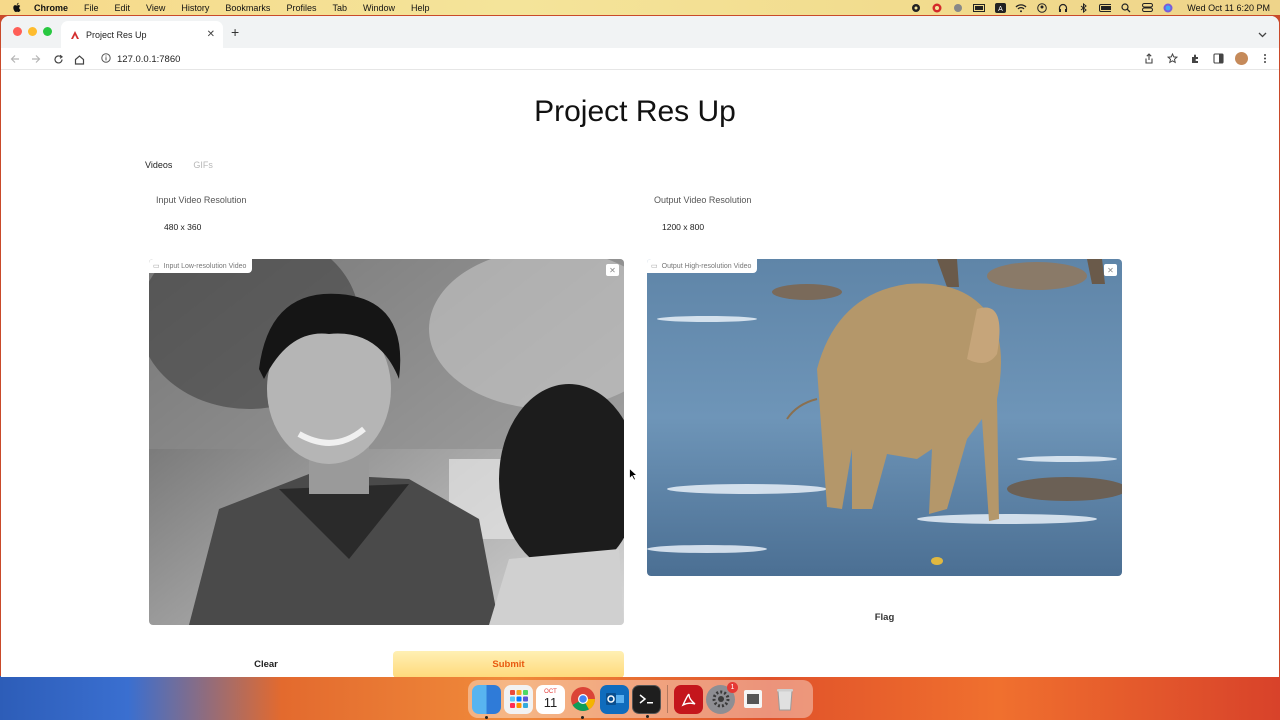 Image resolution: width=1280 pixels, height=720 pixels. What do you see at coordinates (1228, 8) in the screenshot?
I see `menu-clock: Wed Oct 11 6:20 PM` at bounding box center [1228, 8].